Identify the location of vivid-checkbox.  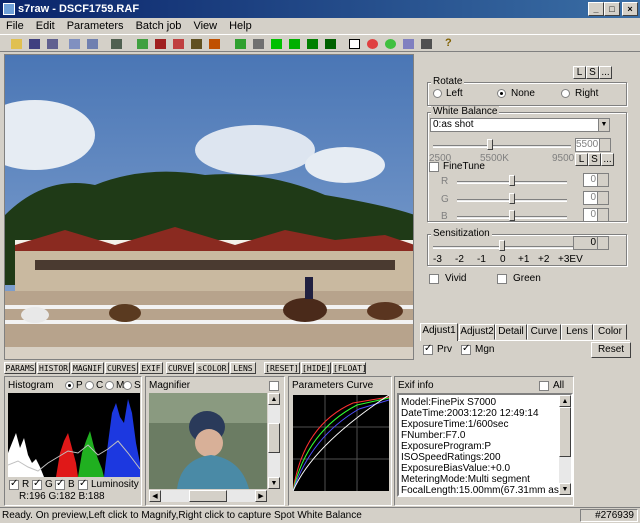
(434, 279).